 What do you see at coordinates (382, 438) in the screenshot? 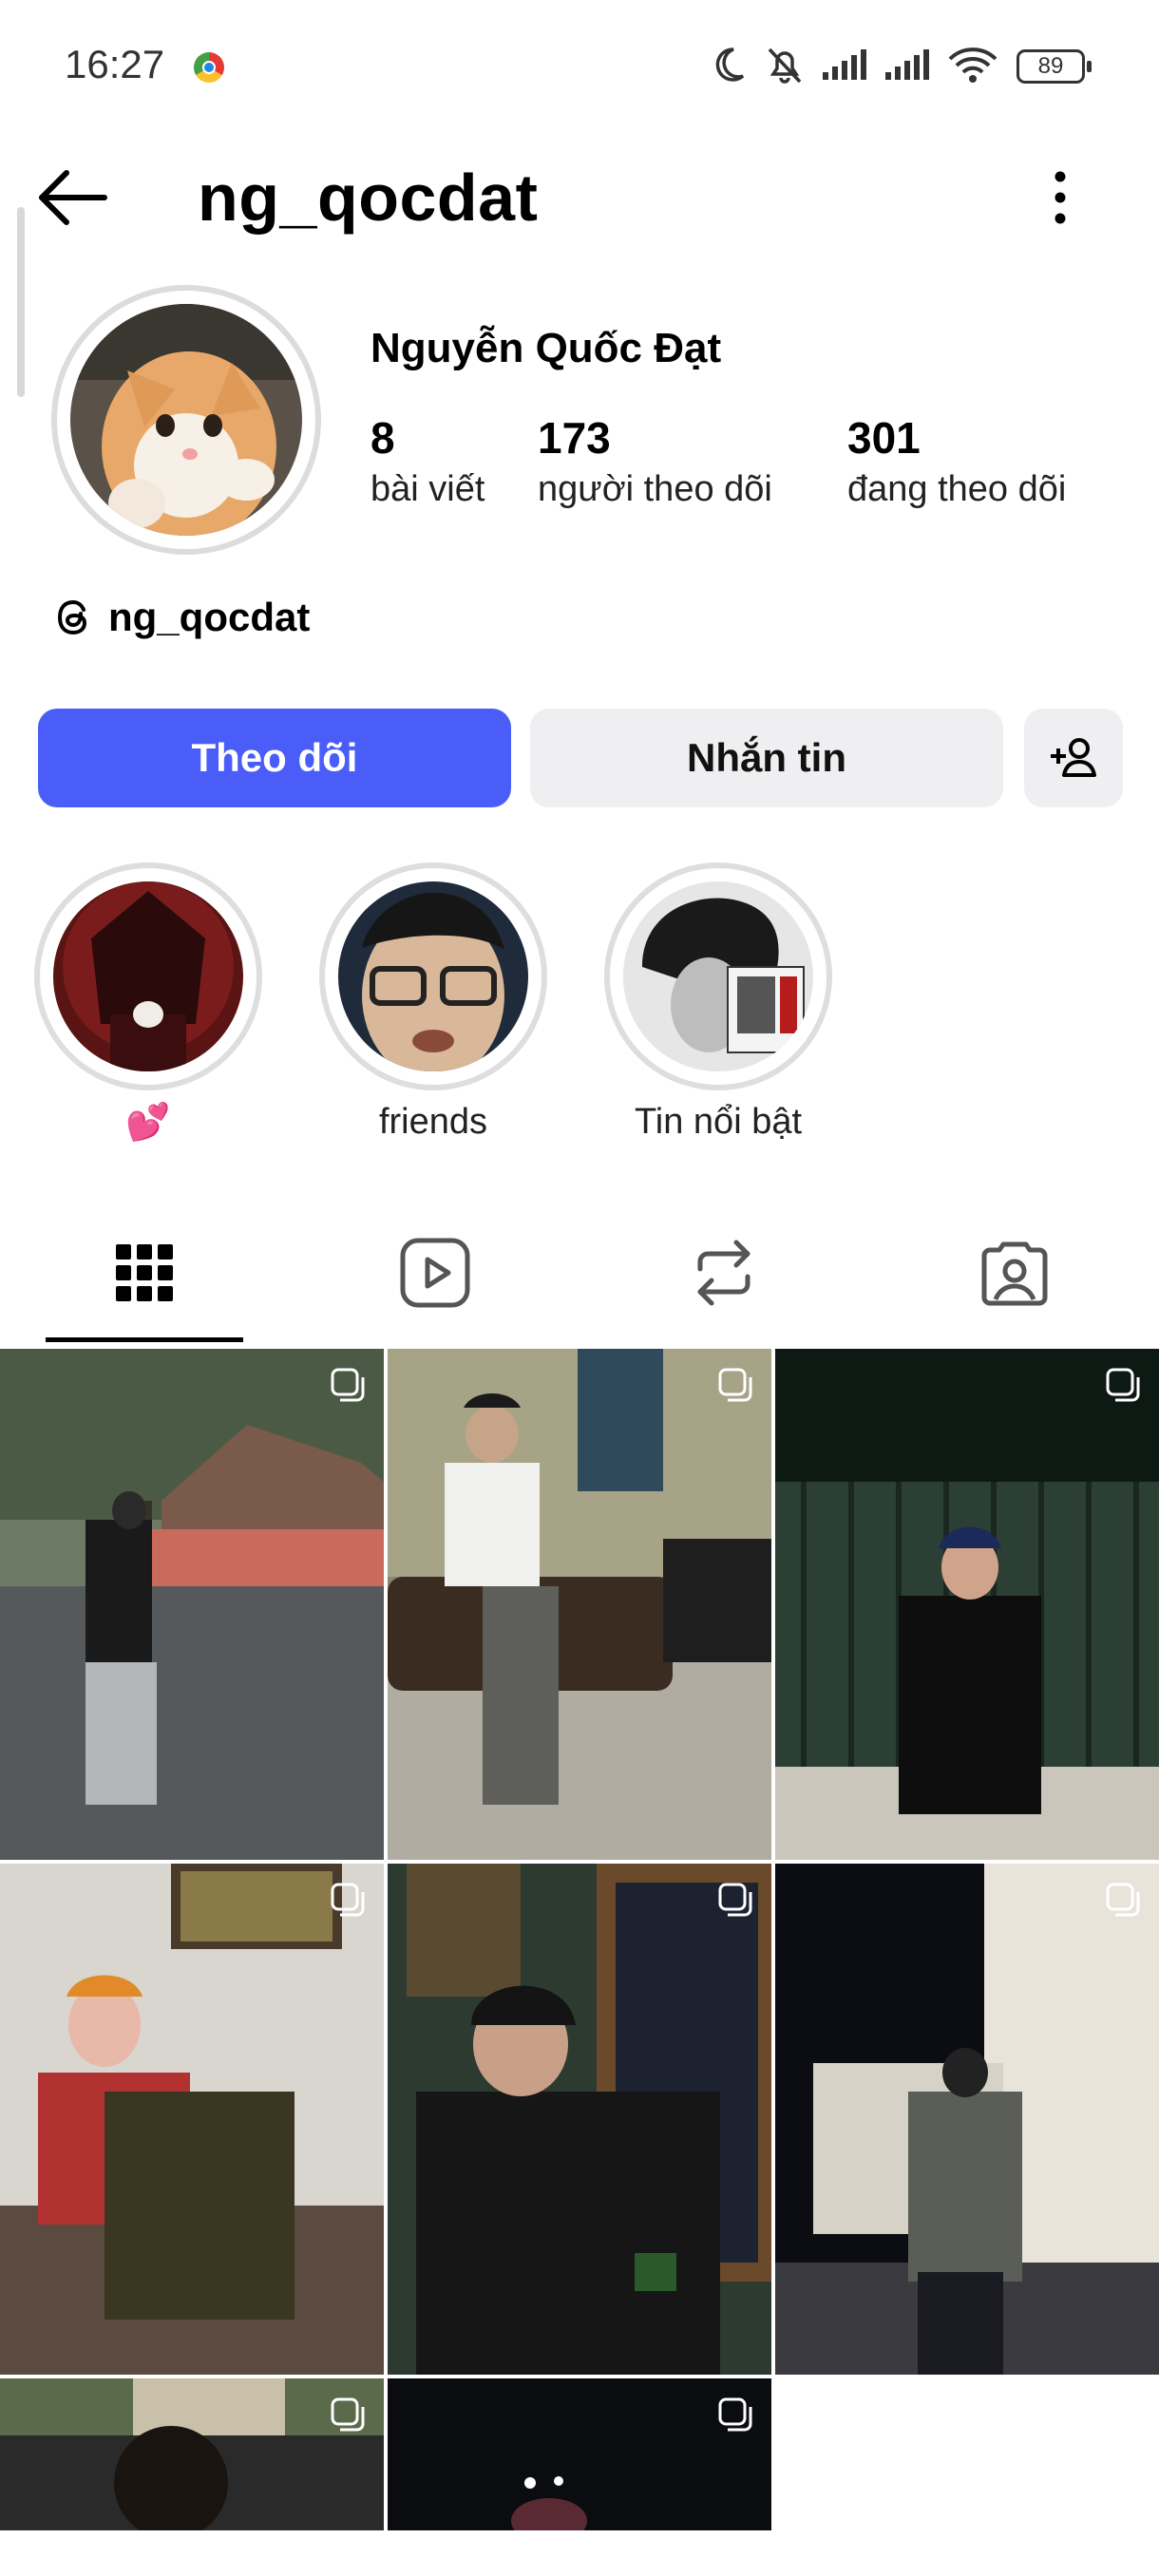
I see `posts-count: 8` at bounding box center [382, 438].